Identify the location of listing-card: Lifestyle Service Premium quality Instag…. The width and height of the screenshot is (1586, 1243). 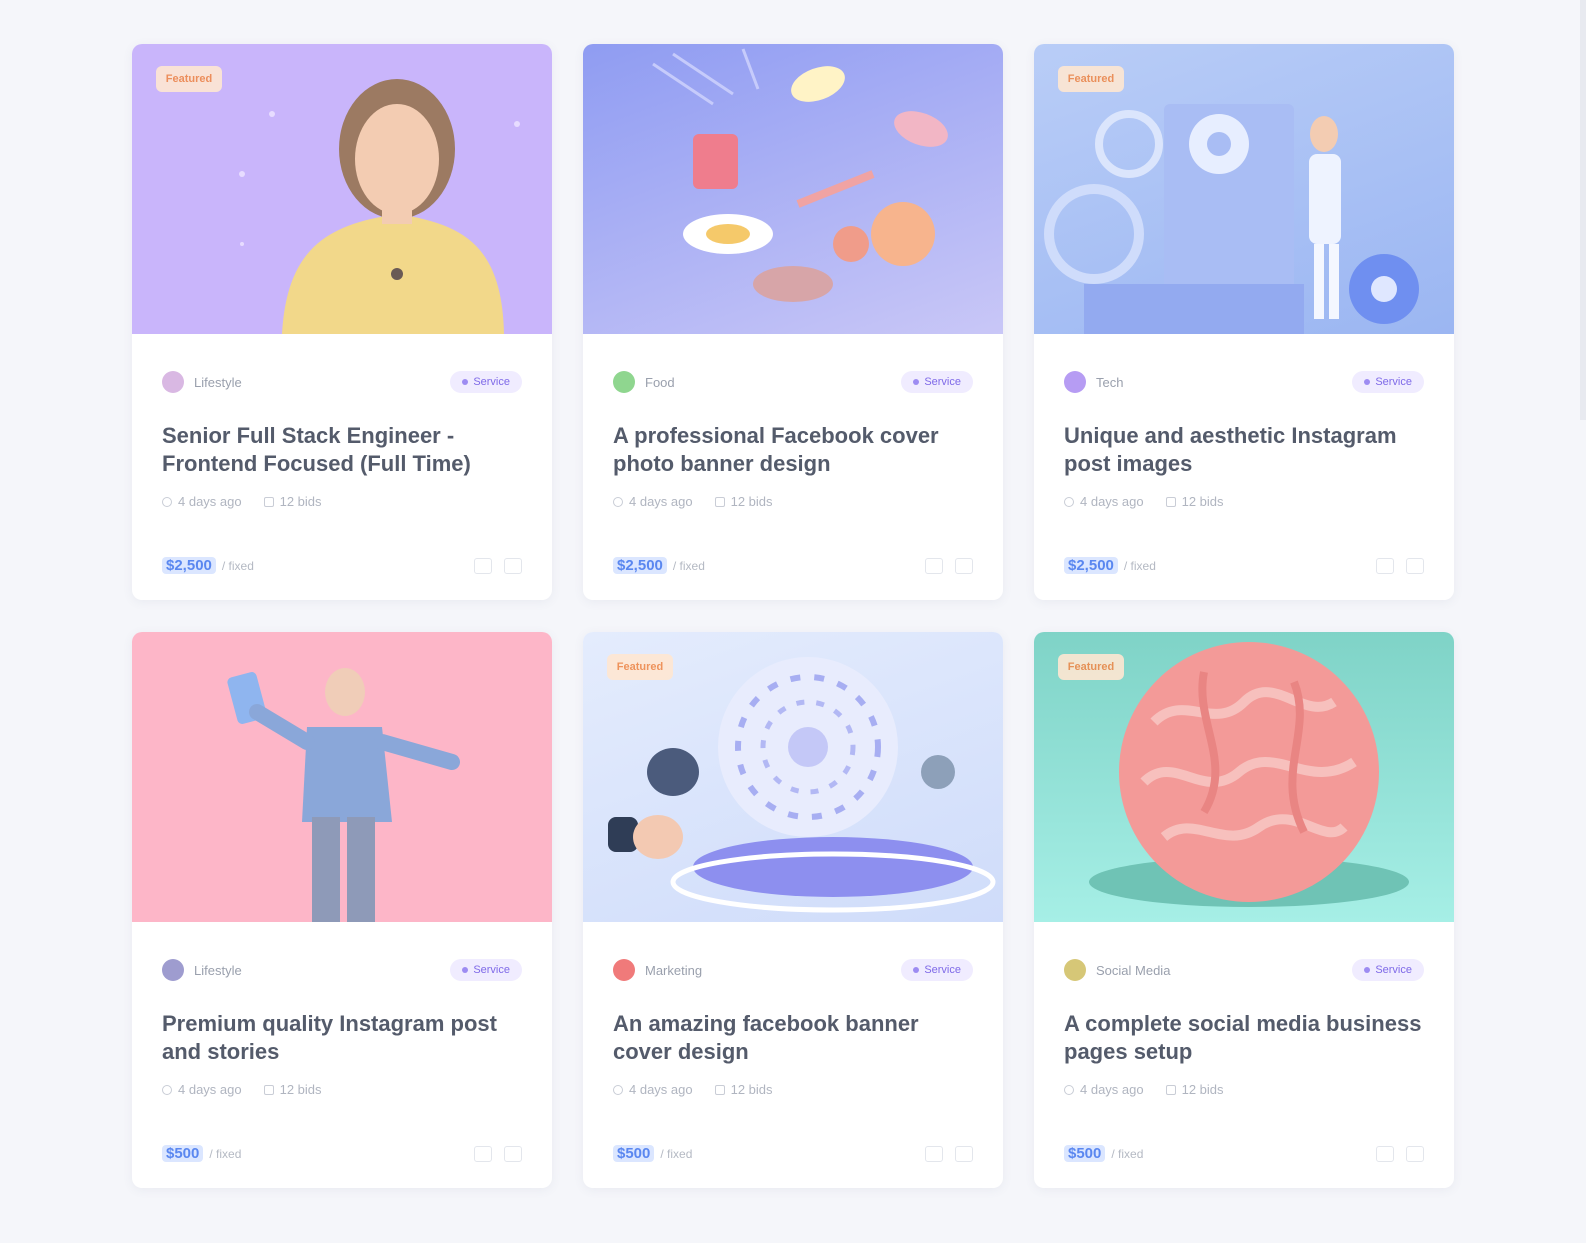
(342, 910).